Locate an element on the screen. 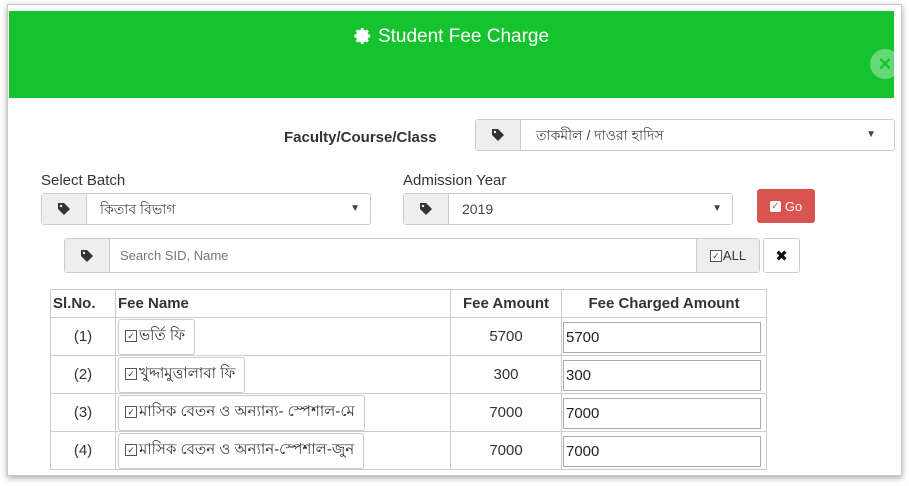 This screenshot has width=909, height=486. fee-name: খুদ্দামুত্তালাবা ফি is located at coordinates (187, 373).